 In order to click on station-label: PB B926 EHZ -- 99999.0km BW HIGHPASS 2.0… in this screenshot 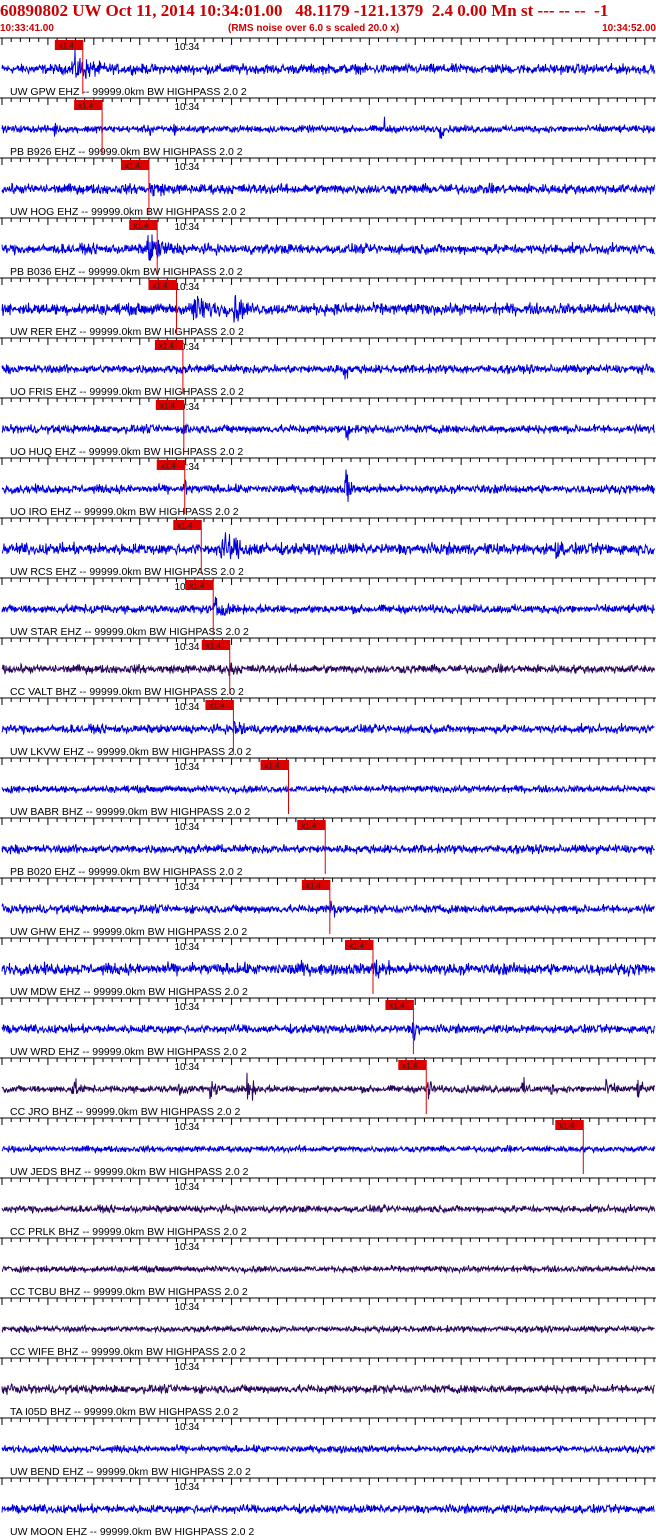, I will do `click(126, 152)`.